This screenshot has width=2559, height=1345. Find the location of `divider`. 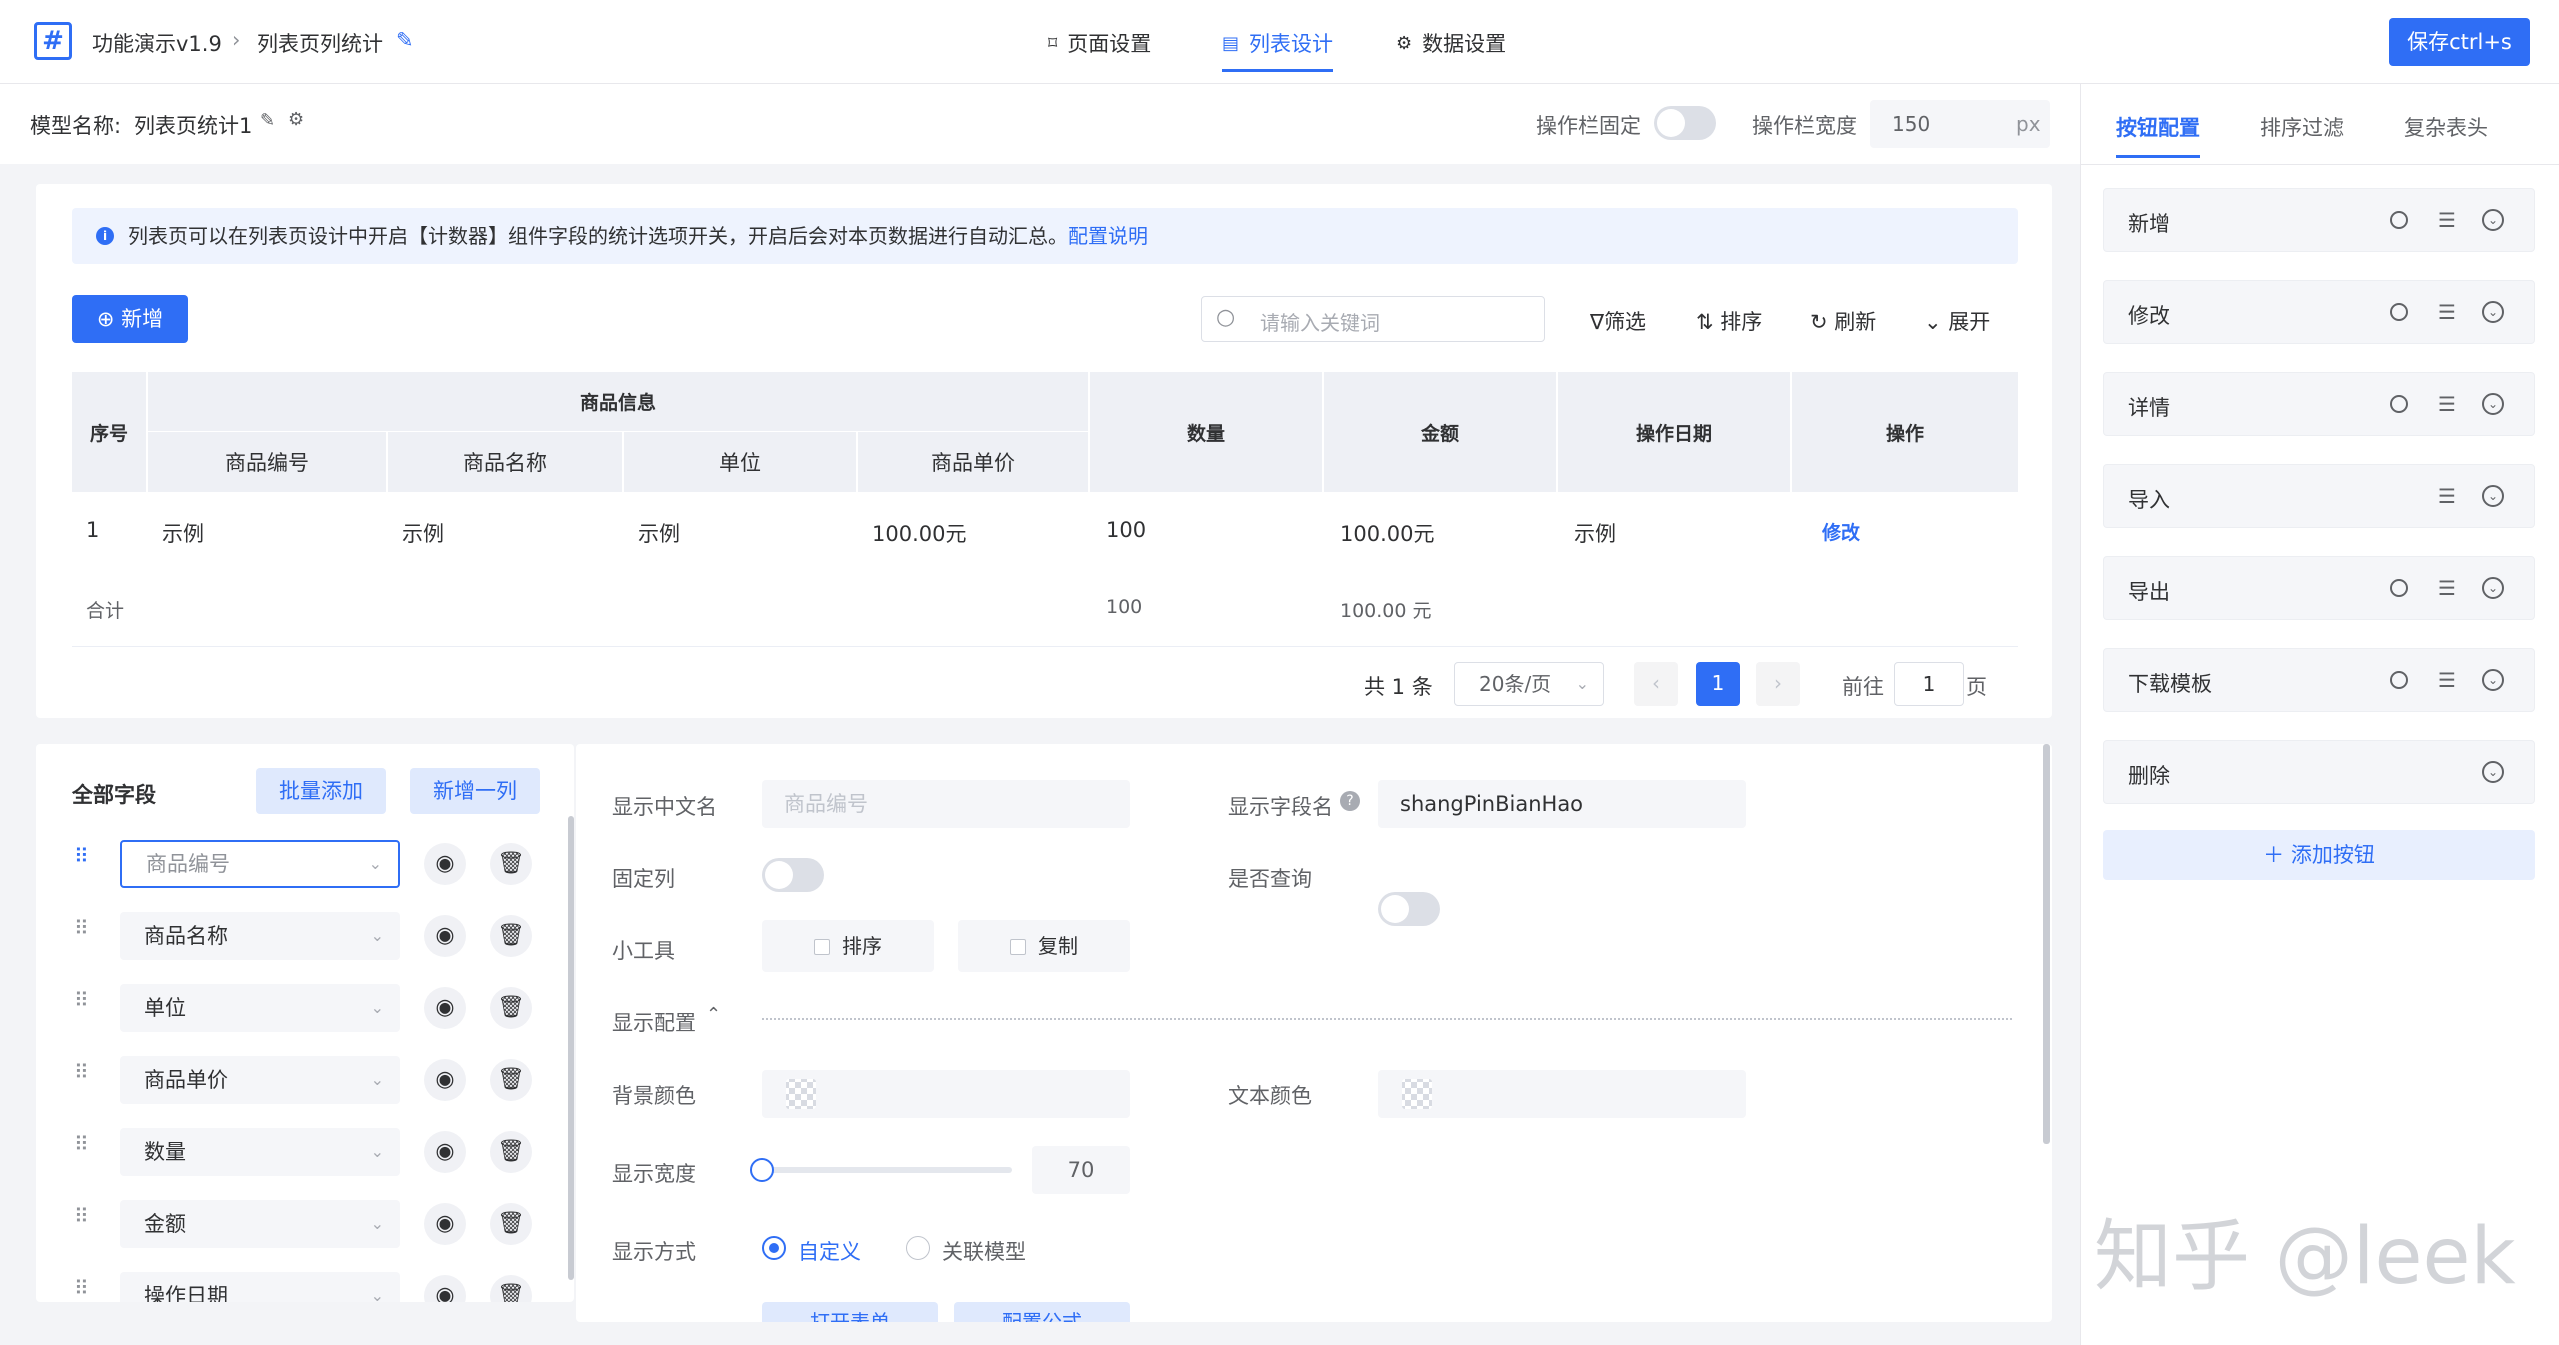

divider is located at coordinates (623, 462).